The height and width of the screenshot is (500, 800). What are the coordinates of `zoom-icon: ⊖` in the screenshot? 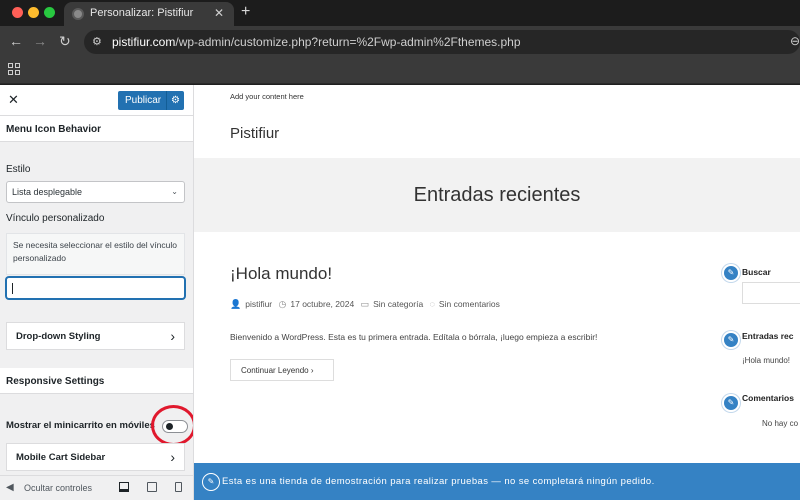 It's located at (795, 41).